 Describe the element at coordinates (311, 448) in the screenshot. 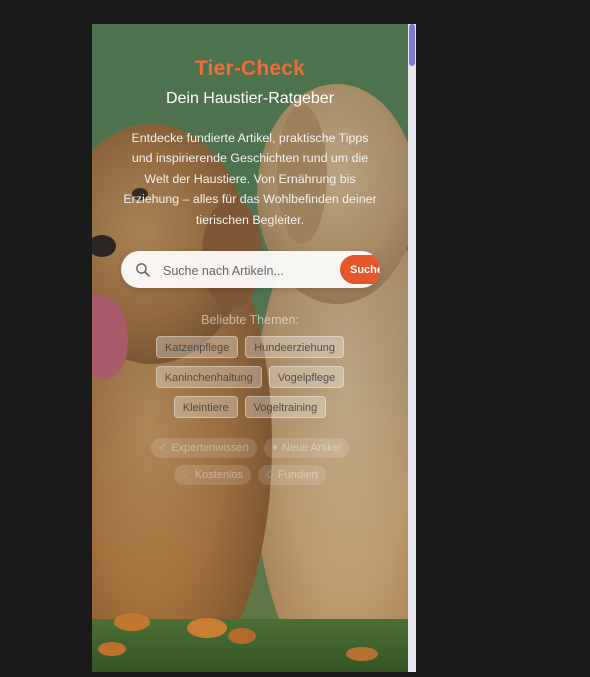

I see `feature-label: Neue Artikel` at that location.